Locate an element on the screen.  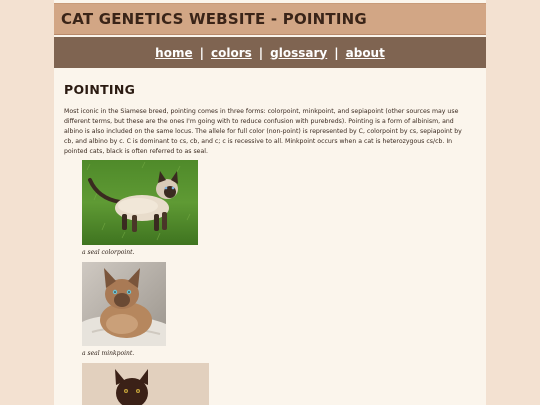
figure-caption: a seal colorpoint. is located at coordinates (108, 252).